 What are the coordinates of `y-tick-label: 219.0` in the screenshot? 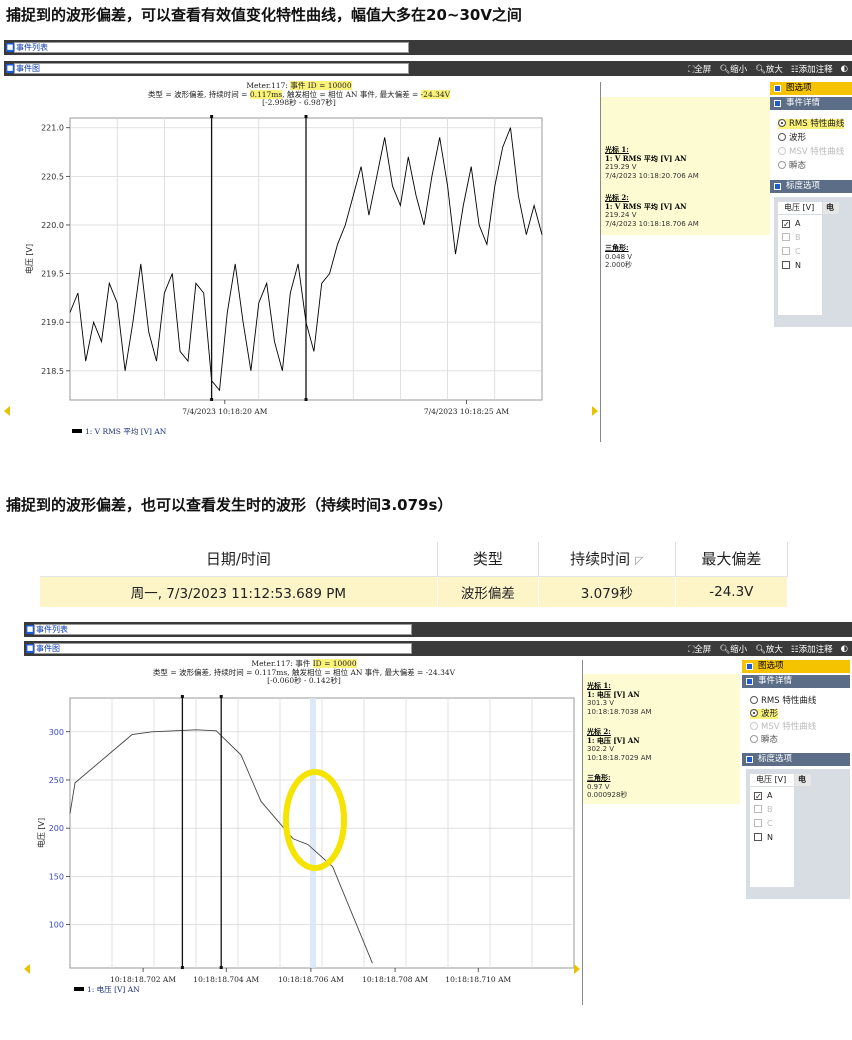 It's located at (52, 322).